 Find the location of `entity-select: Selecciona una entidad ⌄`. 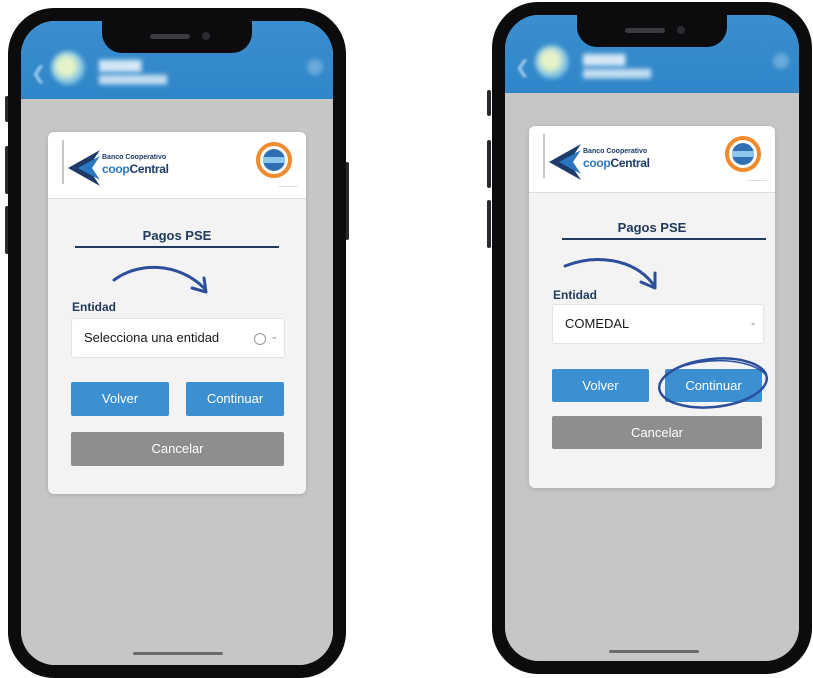

entity-select: Selecciona una entidad ⌄ is located at coordinates (178, 338).